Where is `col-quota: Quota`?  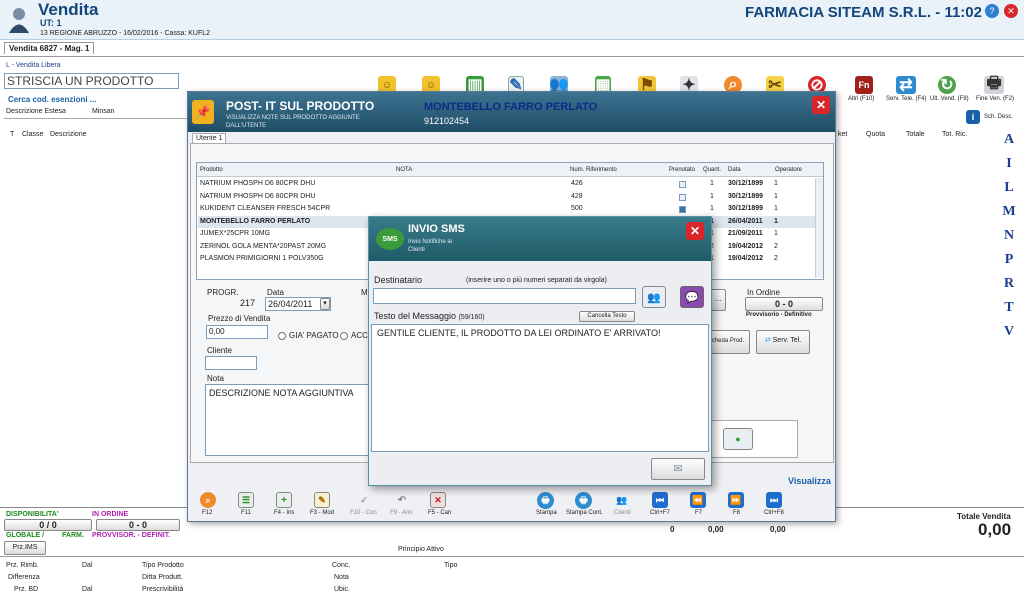
col-quota: Quota is located at coordinates (876, 134).